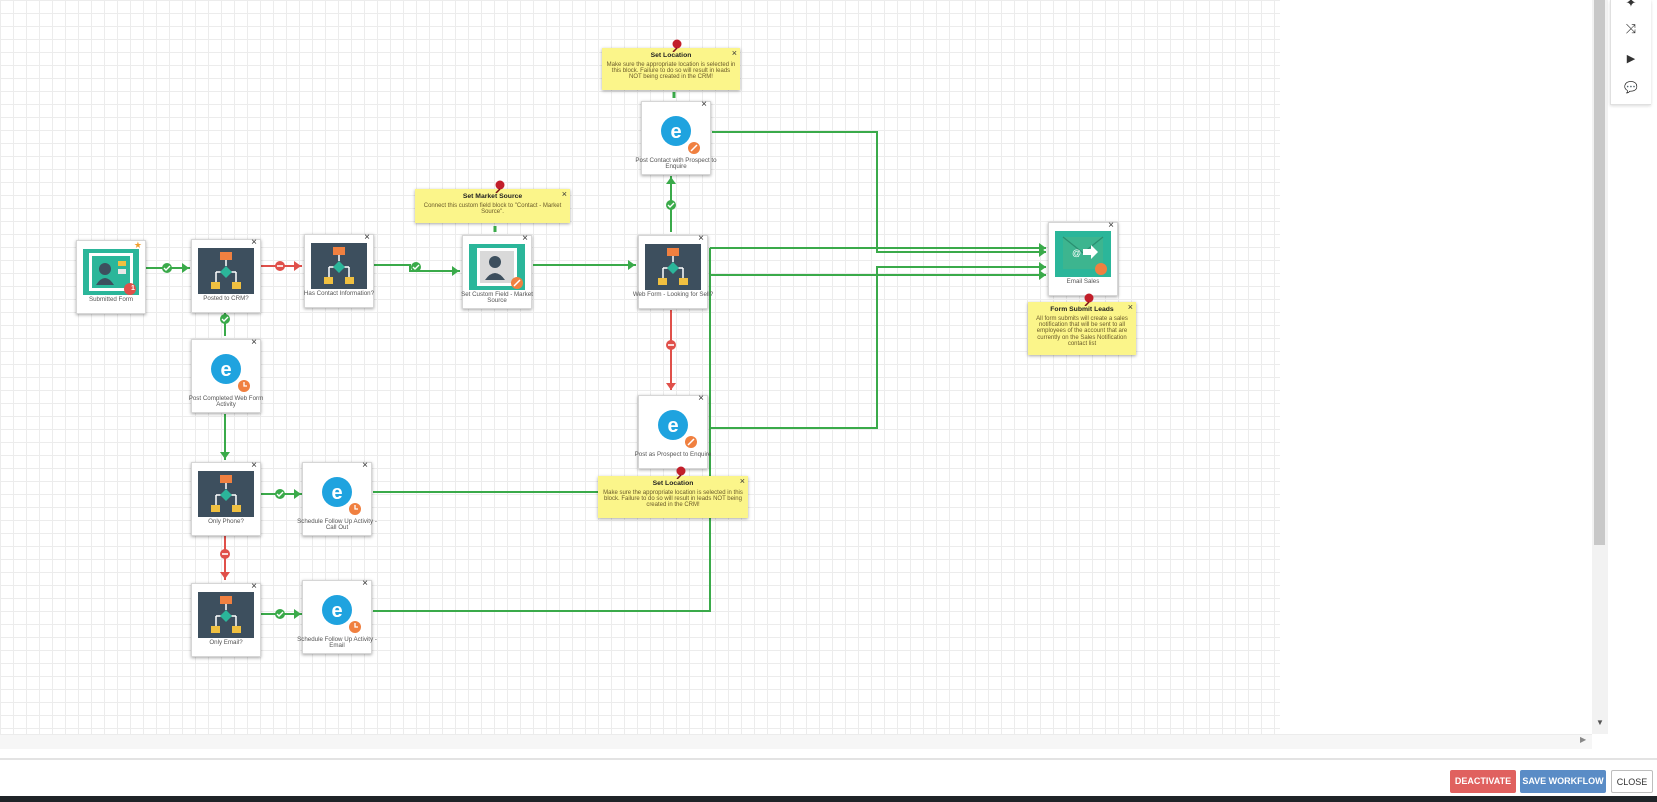  I want to click on footer-divider, so click(828, 759).